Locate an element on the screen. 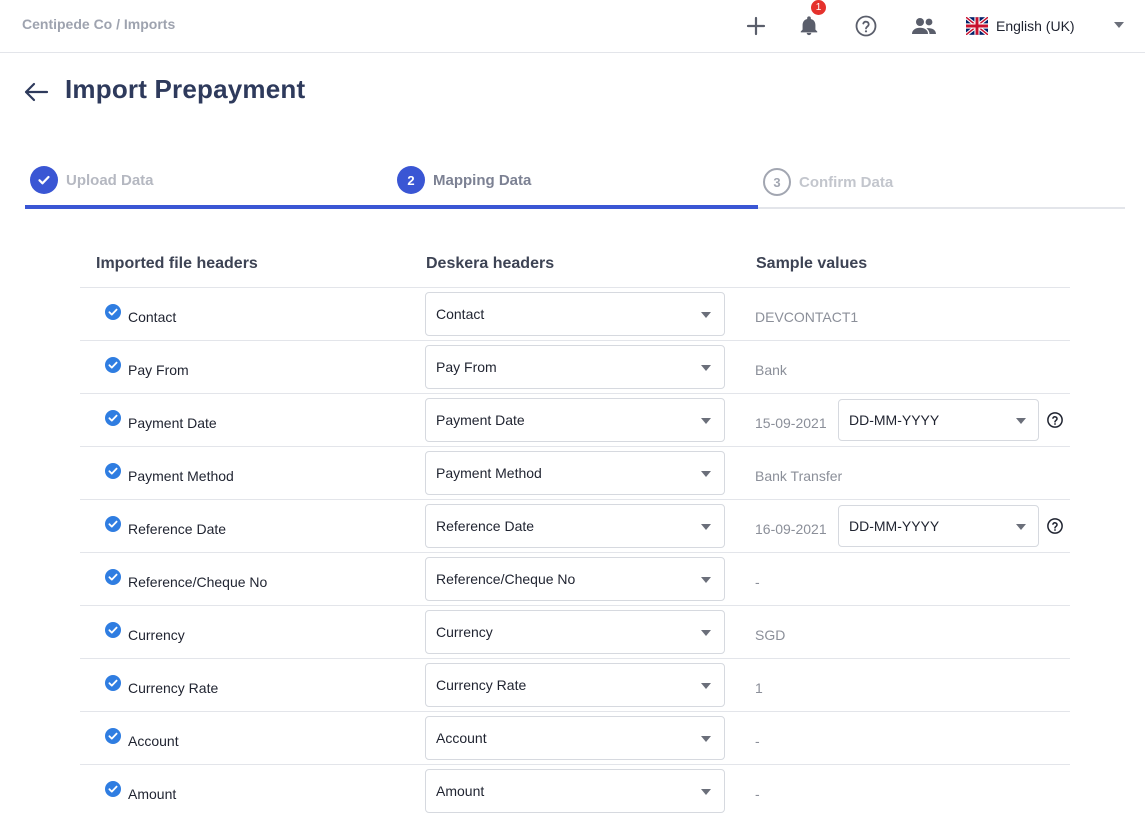 The width and height of the screenshot is (1145, 814). step-mapping-data: 2 Mapping Data is located at coordinates (464, 180).